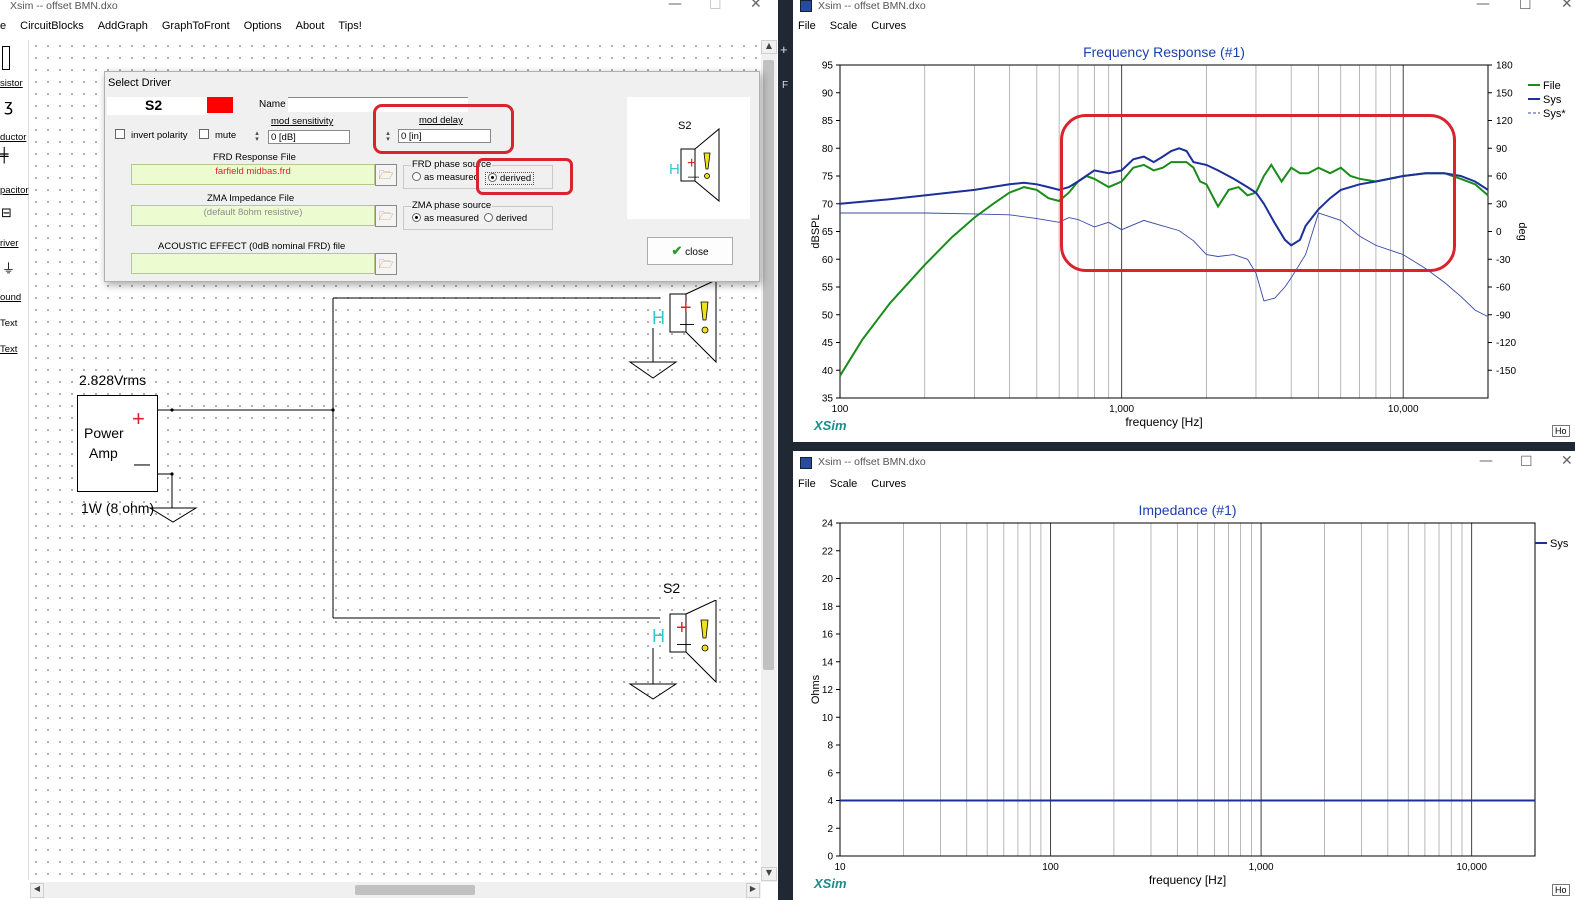 This screenshot has width=1575, height=900. What do you see at coordinates (104, 433) in the screenshot?
I see `amp-label-line1: Power` at bounding box center [104, 433].